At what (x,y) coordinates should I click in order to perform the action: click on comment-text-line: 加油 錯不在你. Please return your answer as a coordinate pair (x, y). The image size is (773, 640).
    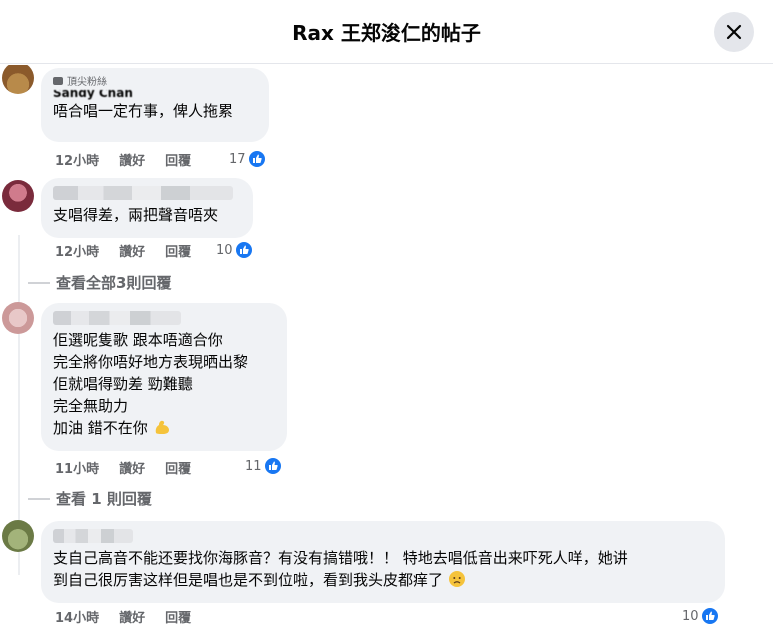
    Looking at the image, I should click on (164, 428).